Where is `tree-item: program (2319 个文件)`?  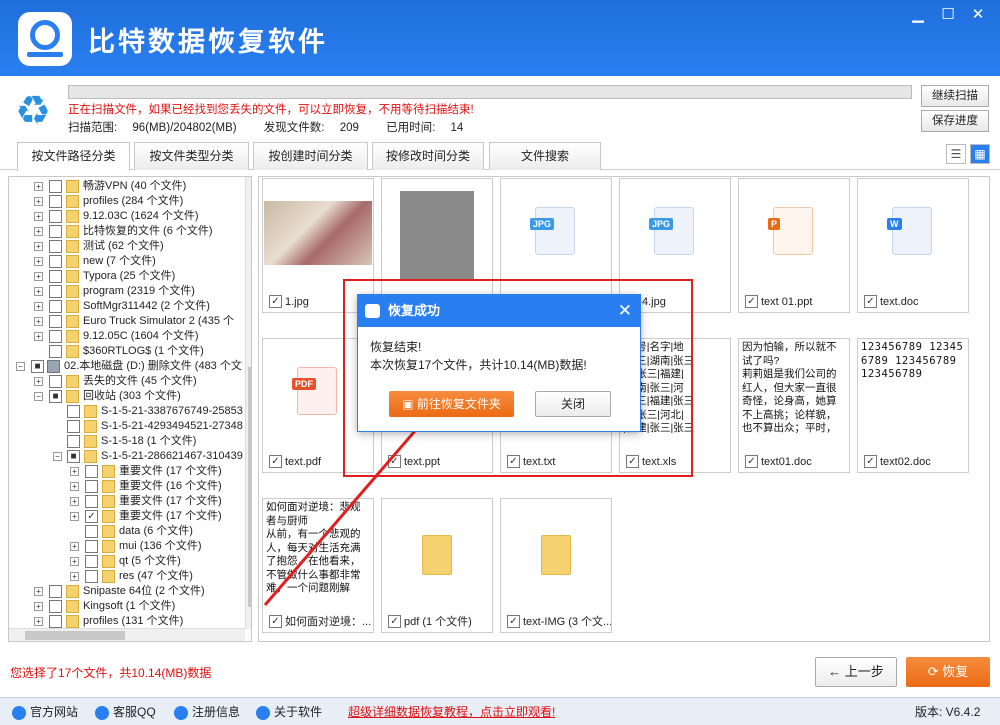 tree-item: program (2319 个文件) is located at coordinates (139, 291).